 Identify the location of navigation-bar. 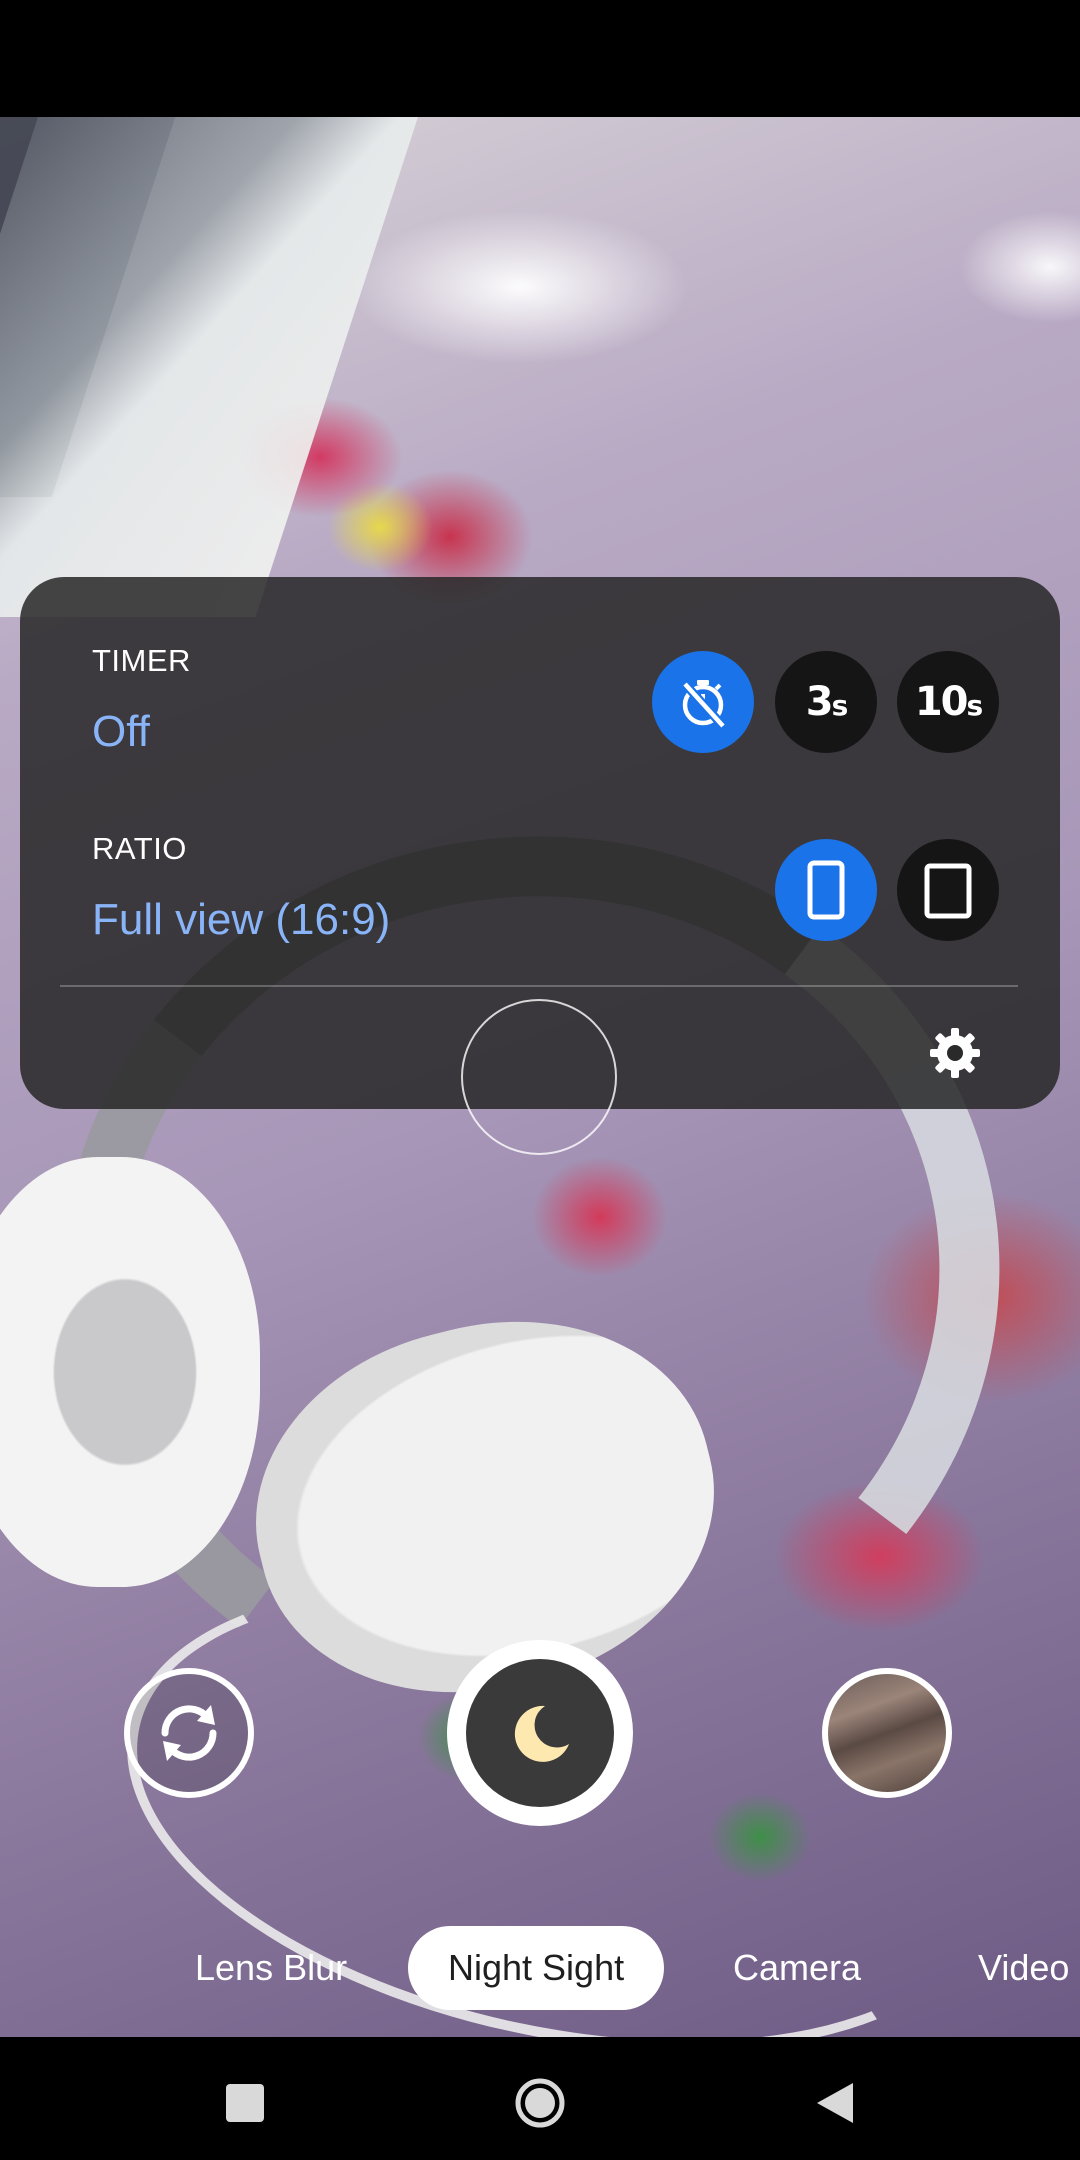
(540, 2098).